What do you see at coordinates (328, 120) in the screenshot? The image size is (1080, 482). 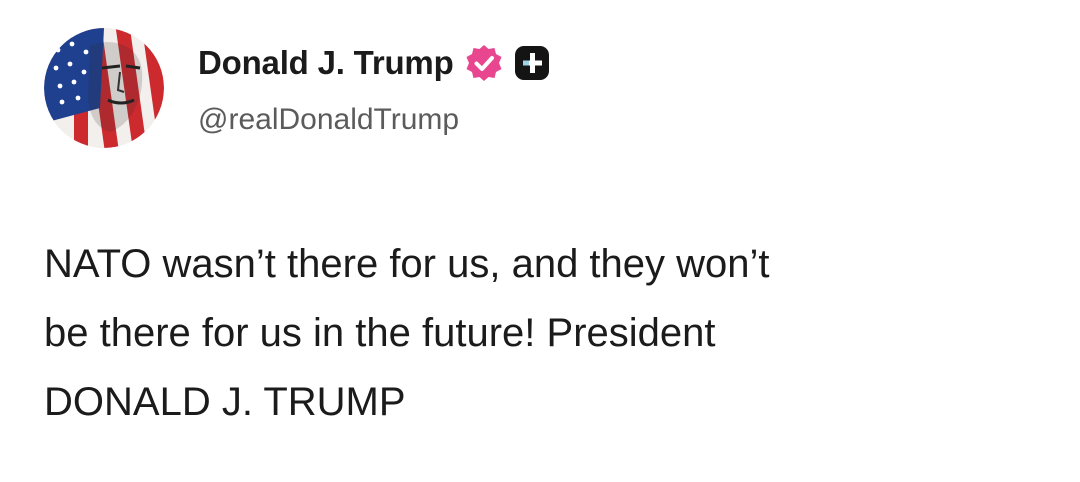 I see `author-handle: @realDonaldTrump` at bounding box center [328, 120].